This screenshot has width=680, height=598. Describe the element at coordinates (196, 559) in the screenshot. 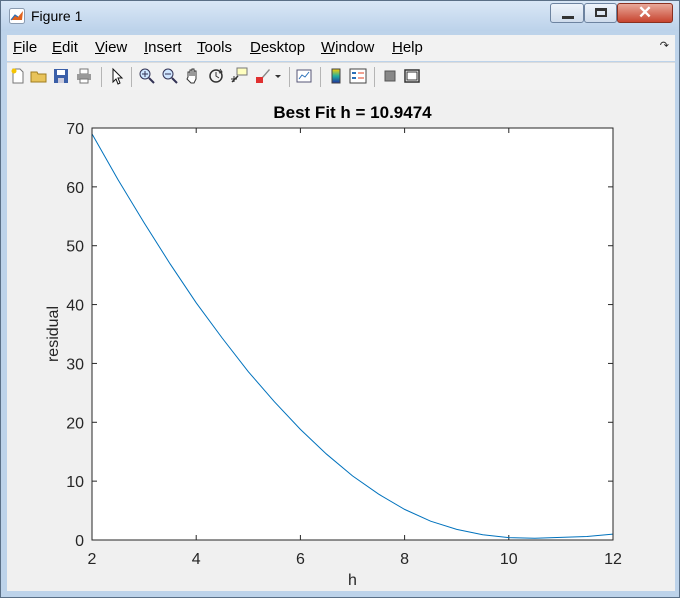

I see `x-tick-label: 4` at that location.